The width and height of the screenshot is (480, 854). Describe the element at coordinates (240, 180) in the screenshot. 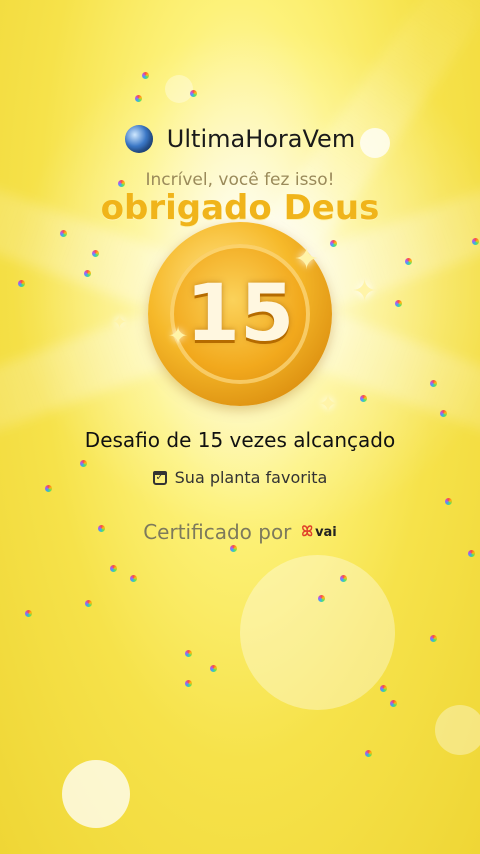

I see `subtitle: Incrível, você fez isso!` at that location.